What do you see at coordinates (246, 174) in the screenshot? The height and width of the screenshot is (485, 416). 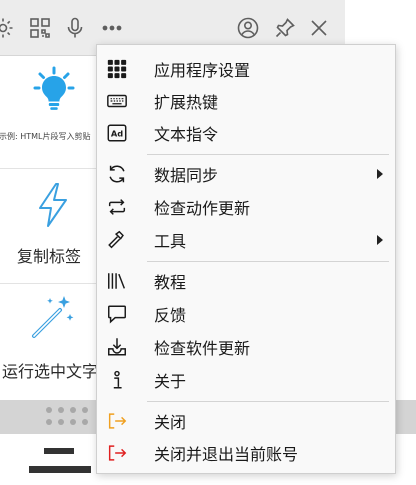 I see `menu-item-data-sync: 数据同步` at bounding box center [246, 174].